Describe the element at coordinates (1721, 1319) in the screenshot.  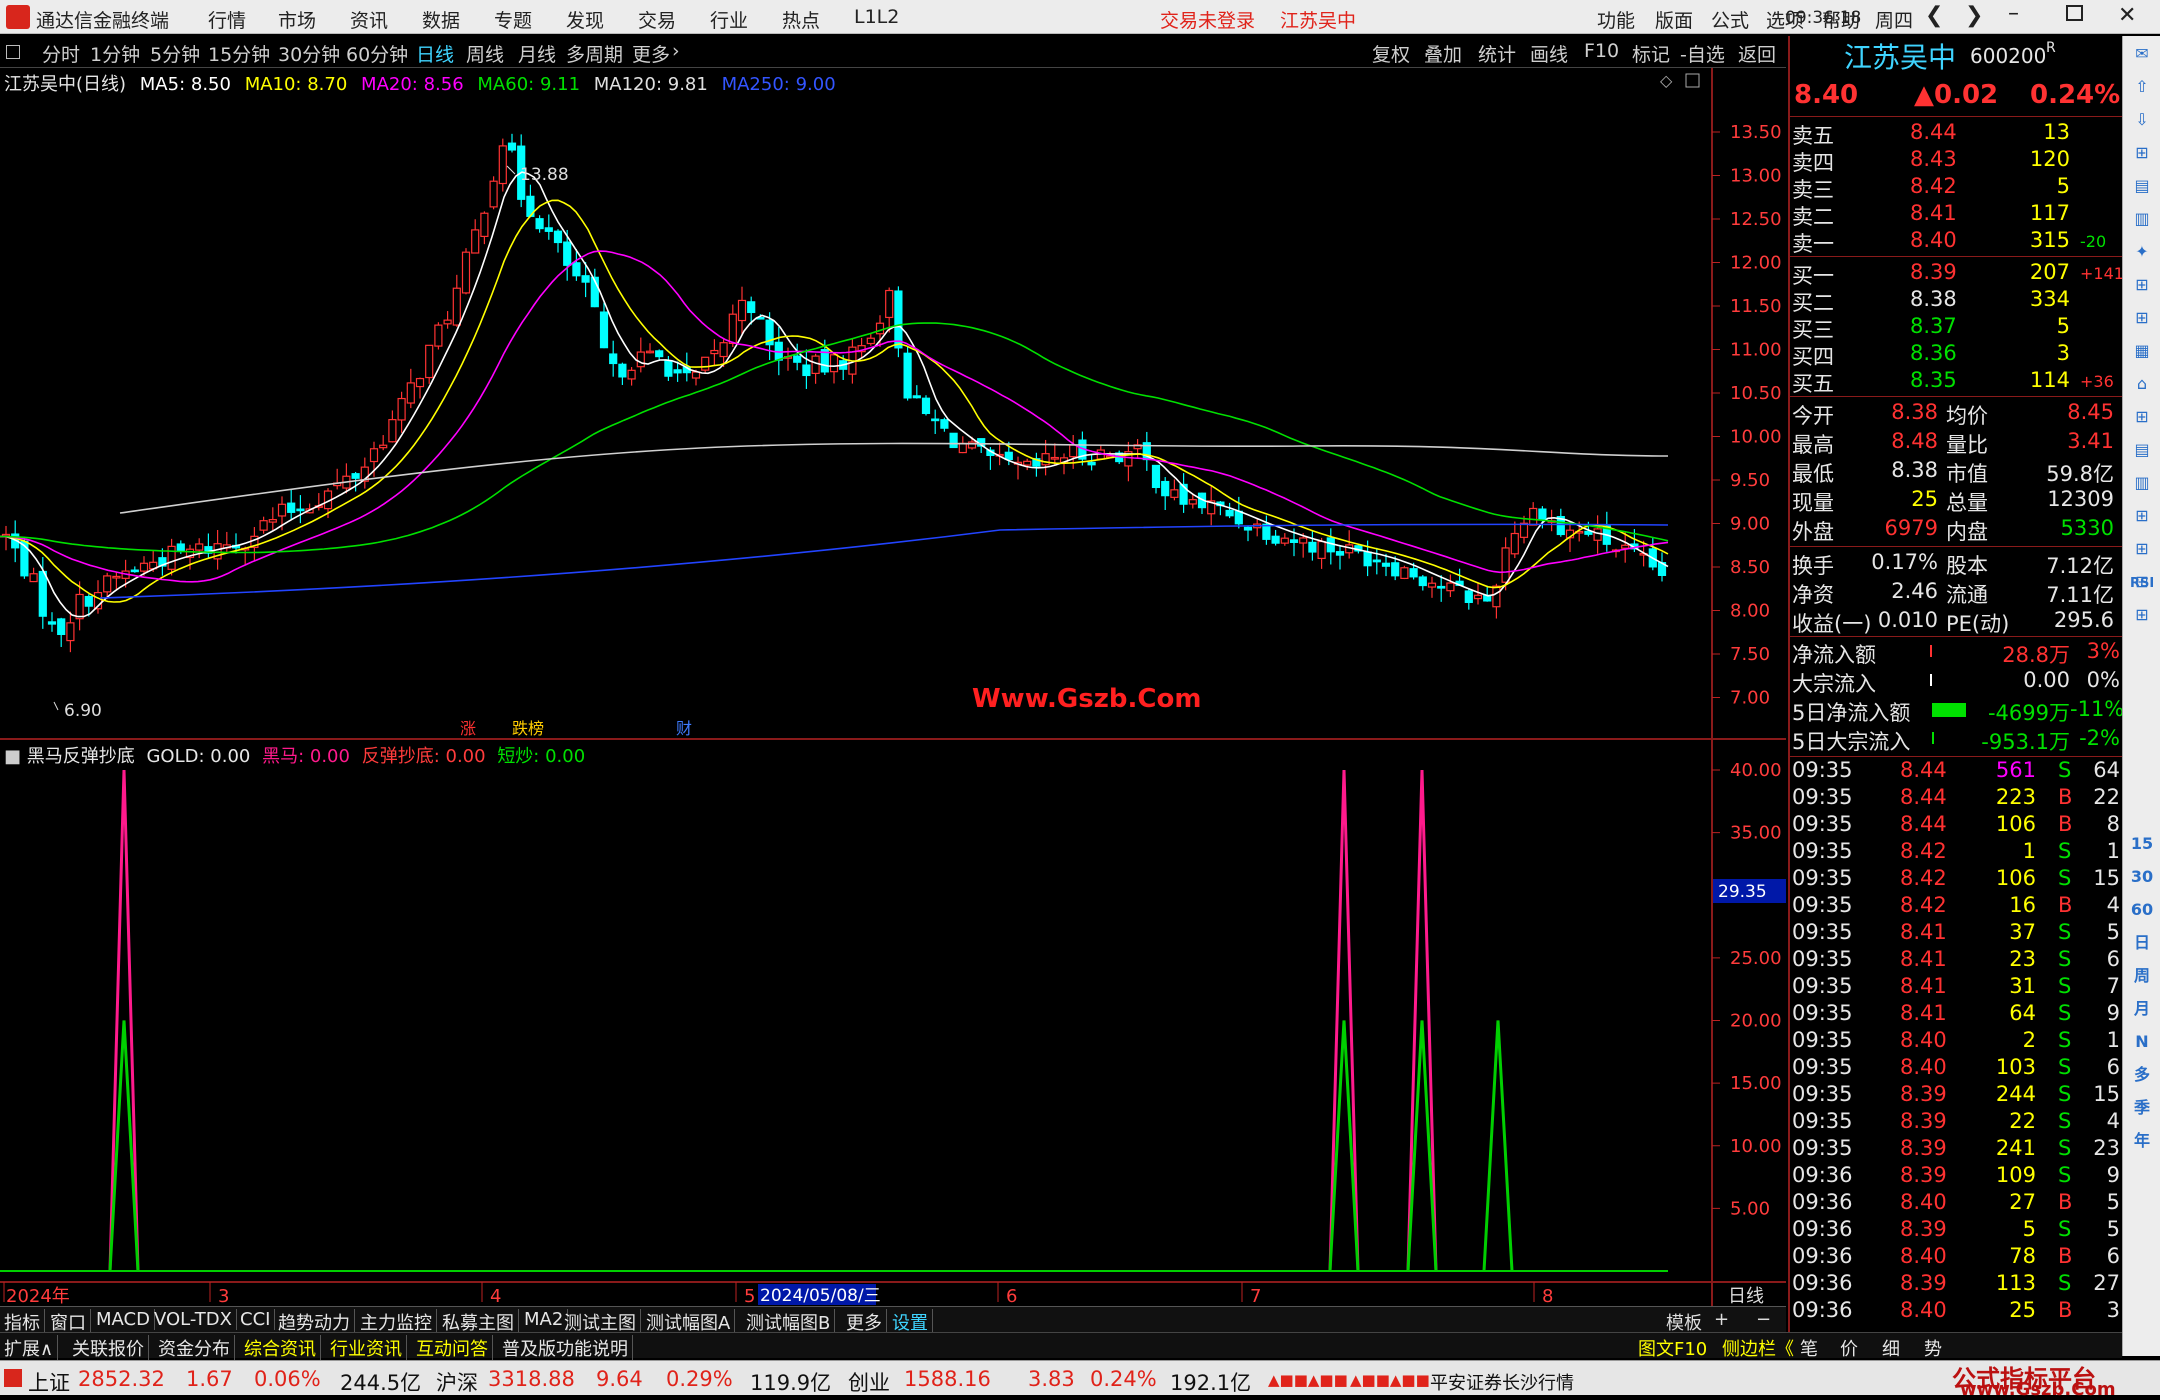
I see `template-tab-1: +` at that location.